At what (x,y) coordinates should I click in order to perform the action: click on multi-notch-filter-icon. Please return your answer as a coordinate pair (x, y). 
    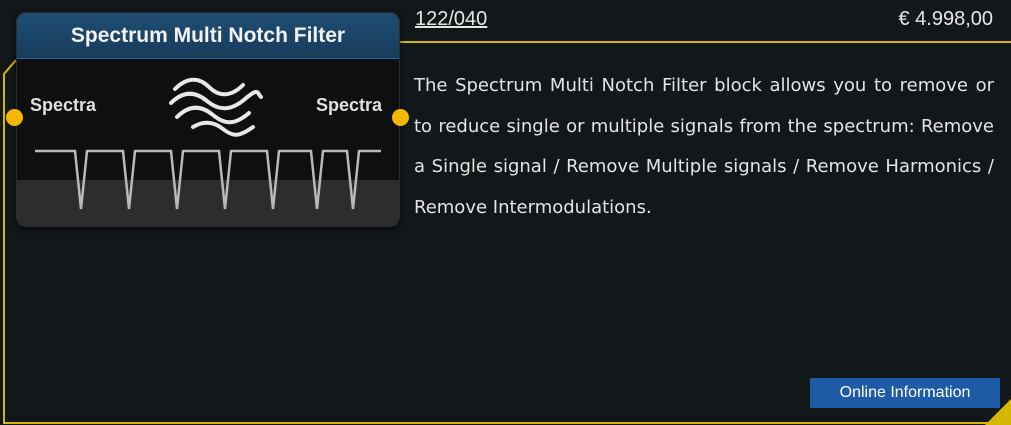
    Looking at the image, I should click on (208, 143).